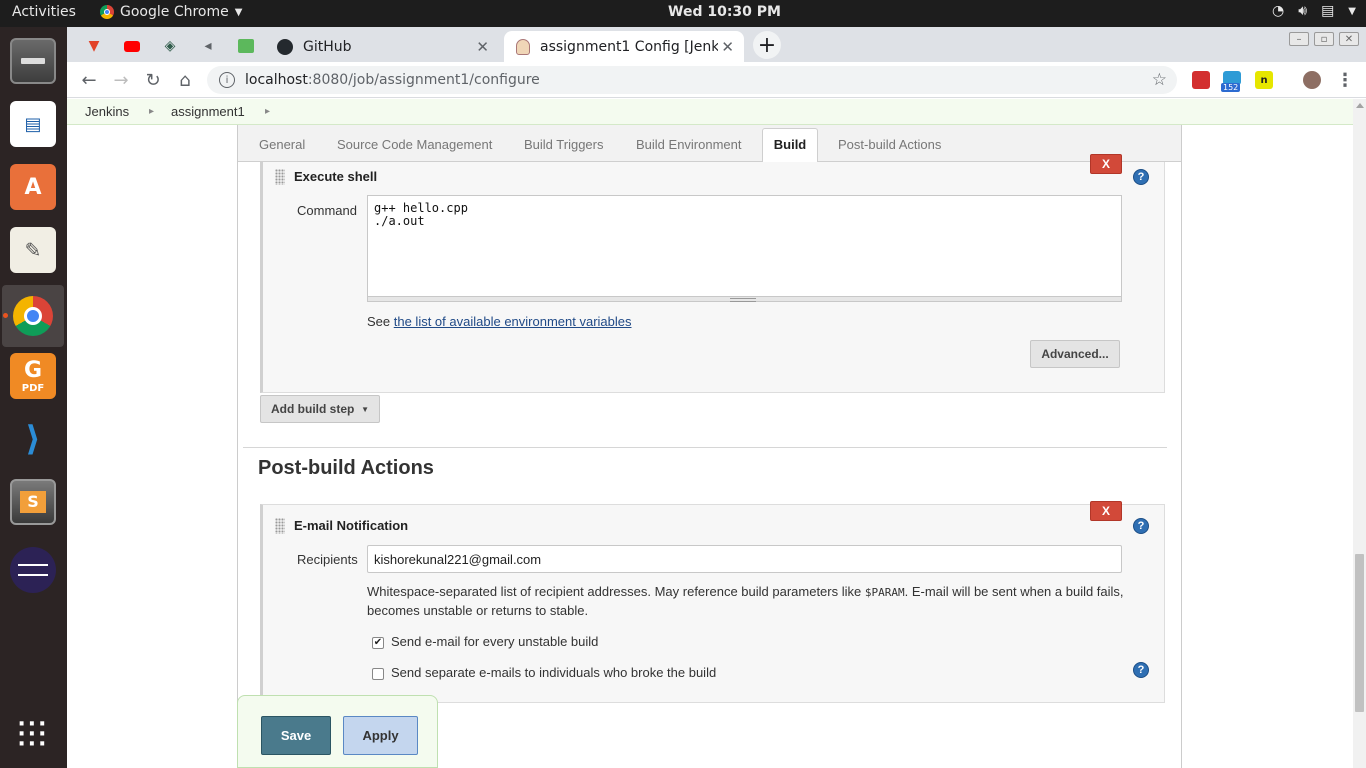 The width and height of the screenshot is (1366, 768). What do you see at coordinates (523, 46) in the screenshot?
I see `jenkins-icon` at bounding box center [523, 46].